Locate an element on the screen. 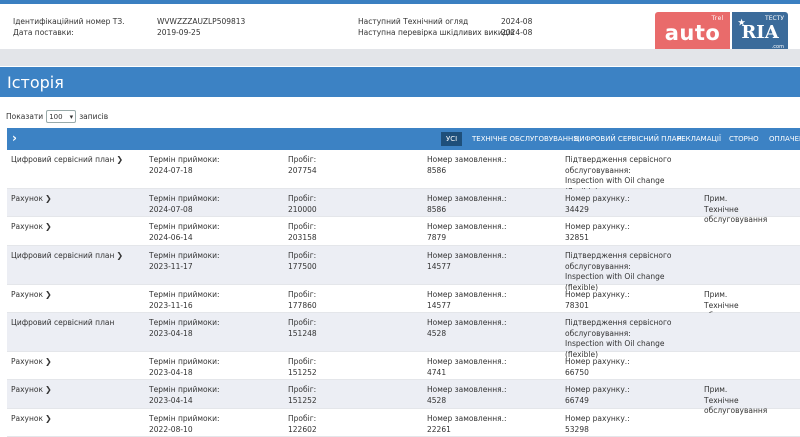 This screenshot has width=800, height=437. mileage: Пробіг: 122602 is located at coordinates (302, 424).